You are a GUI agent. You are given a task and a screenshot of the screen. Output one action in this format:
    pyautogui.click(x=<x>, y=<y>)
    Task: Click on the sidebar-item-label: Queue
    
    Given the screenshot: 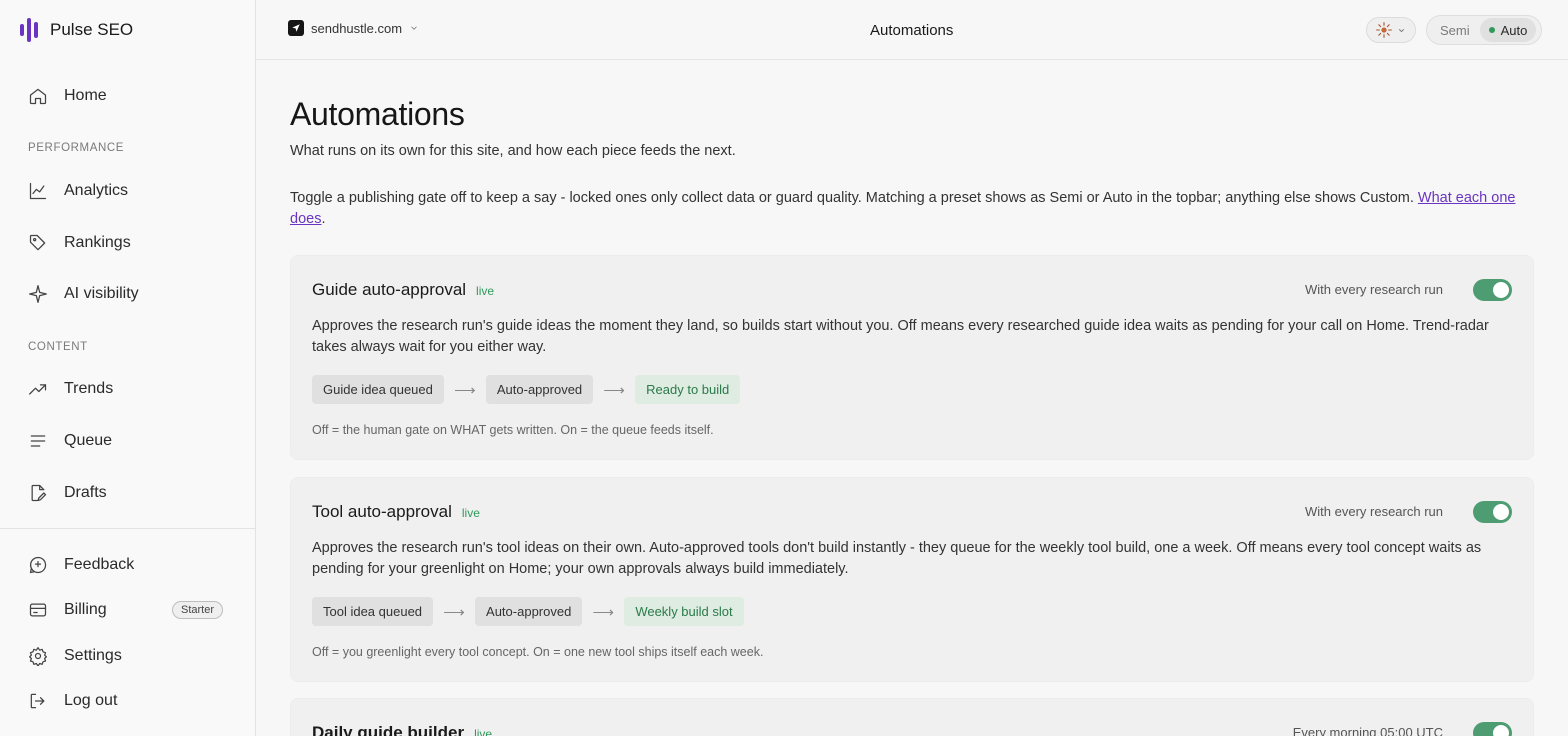 What is the action you would take?
    pyautogui.click(x=88, y=440)
    